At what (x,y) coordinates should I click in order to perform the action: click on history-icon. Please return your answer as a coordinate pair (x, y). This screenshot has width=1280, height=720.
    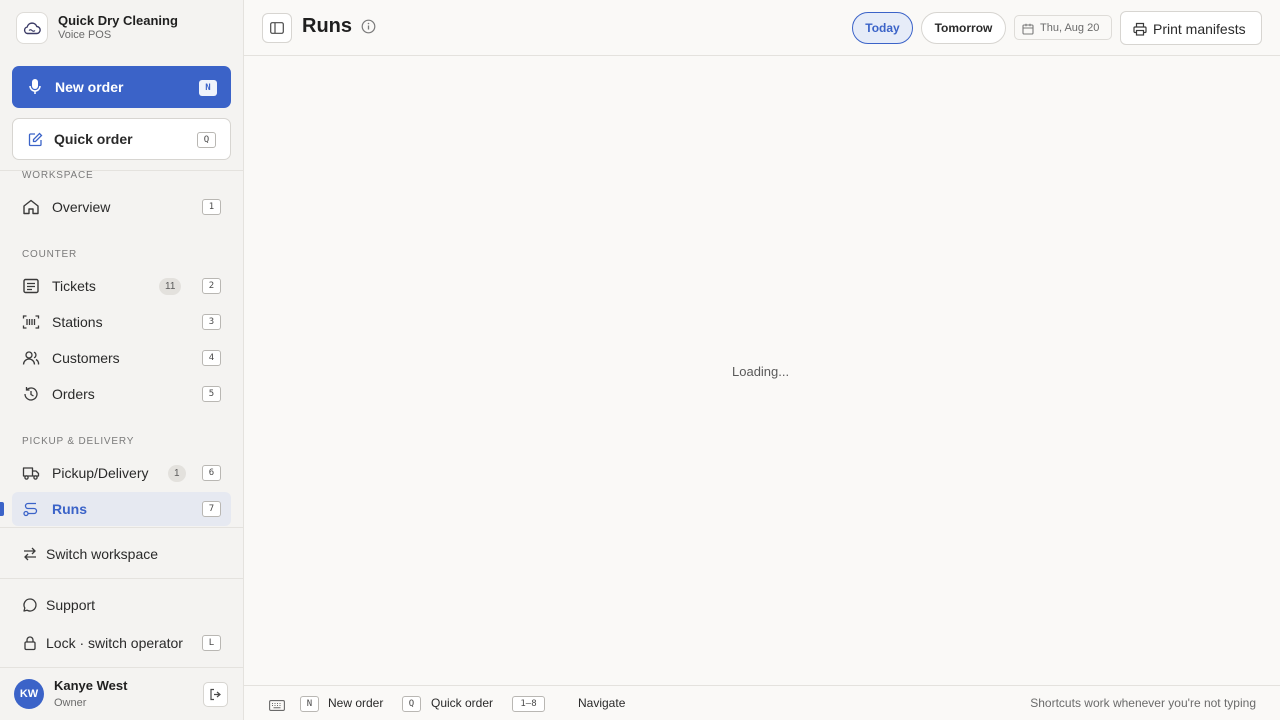
    Looking at the image, I should click on (31, 394).